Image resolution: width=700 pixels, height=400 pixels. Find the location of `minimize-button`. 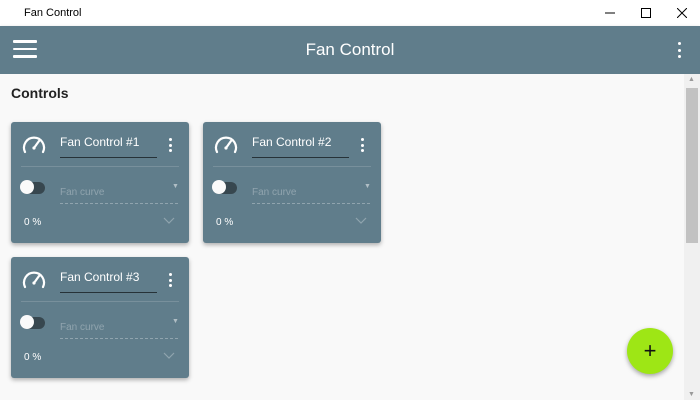

minimize-button is located at coordinates (610, 13).